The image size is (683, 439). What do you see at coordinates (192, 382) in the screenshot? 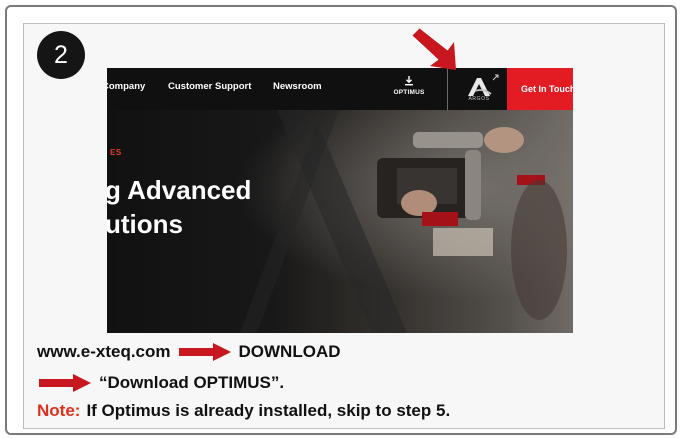
I see `download-optimus-text: “Download OPTIMUS”.` at bounding box center [192, 382].